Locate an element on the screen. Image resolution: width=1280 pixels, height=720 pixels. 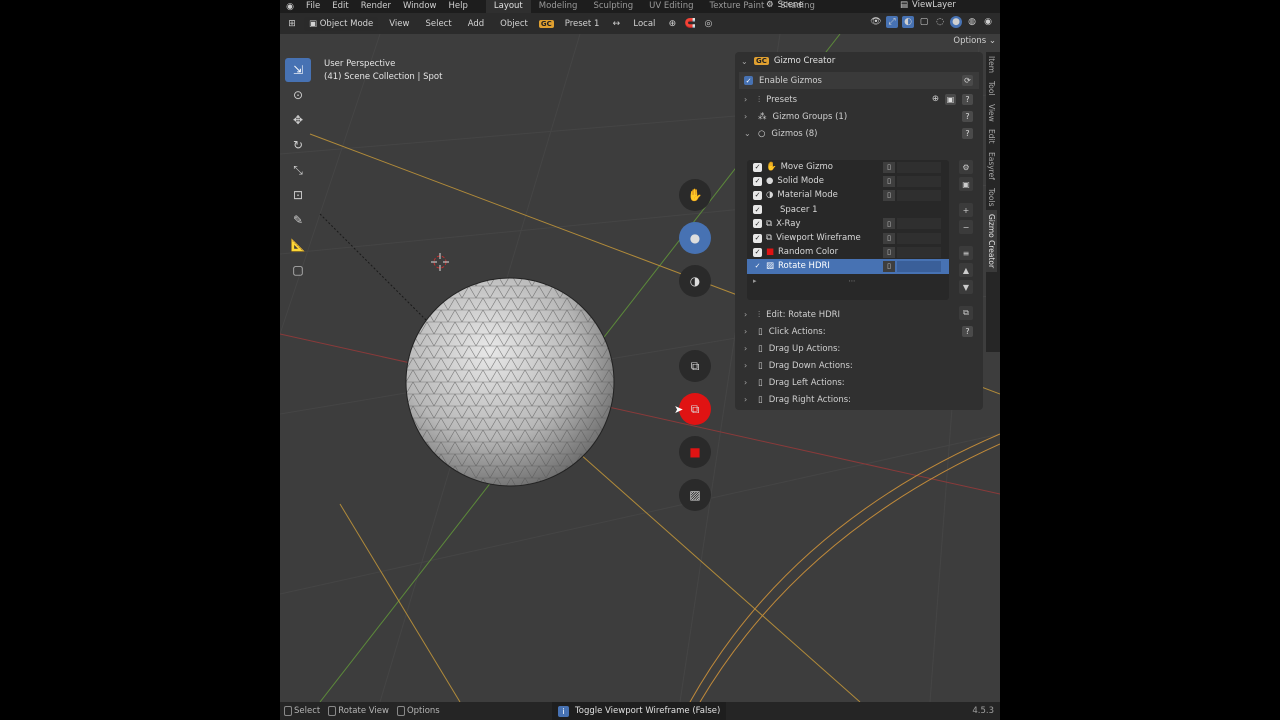
orientation-dropdown: Local is located at coordinates (644, 24).